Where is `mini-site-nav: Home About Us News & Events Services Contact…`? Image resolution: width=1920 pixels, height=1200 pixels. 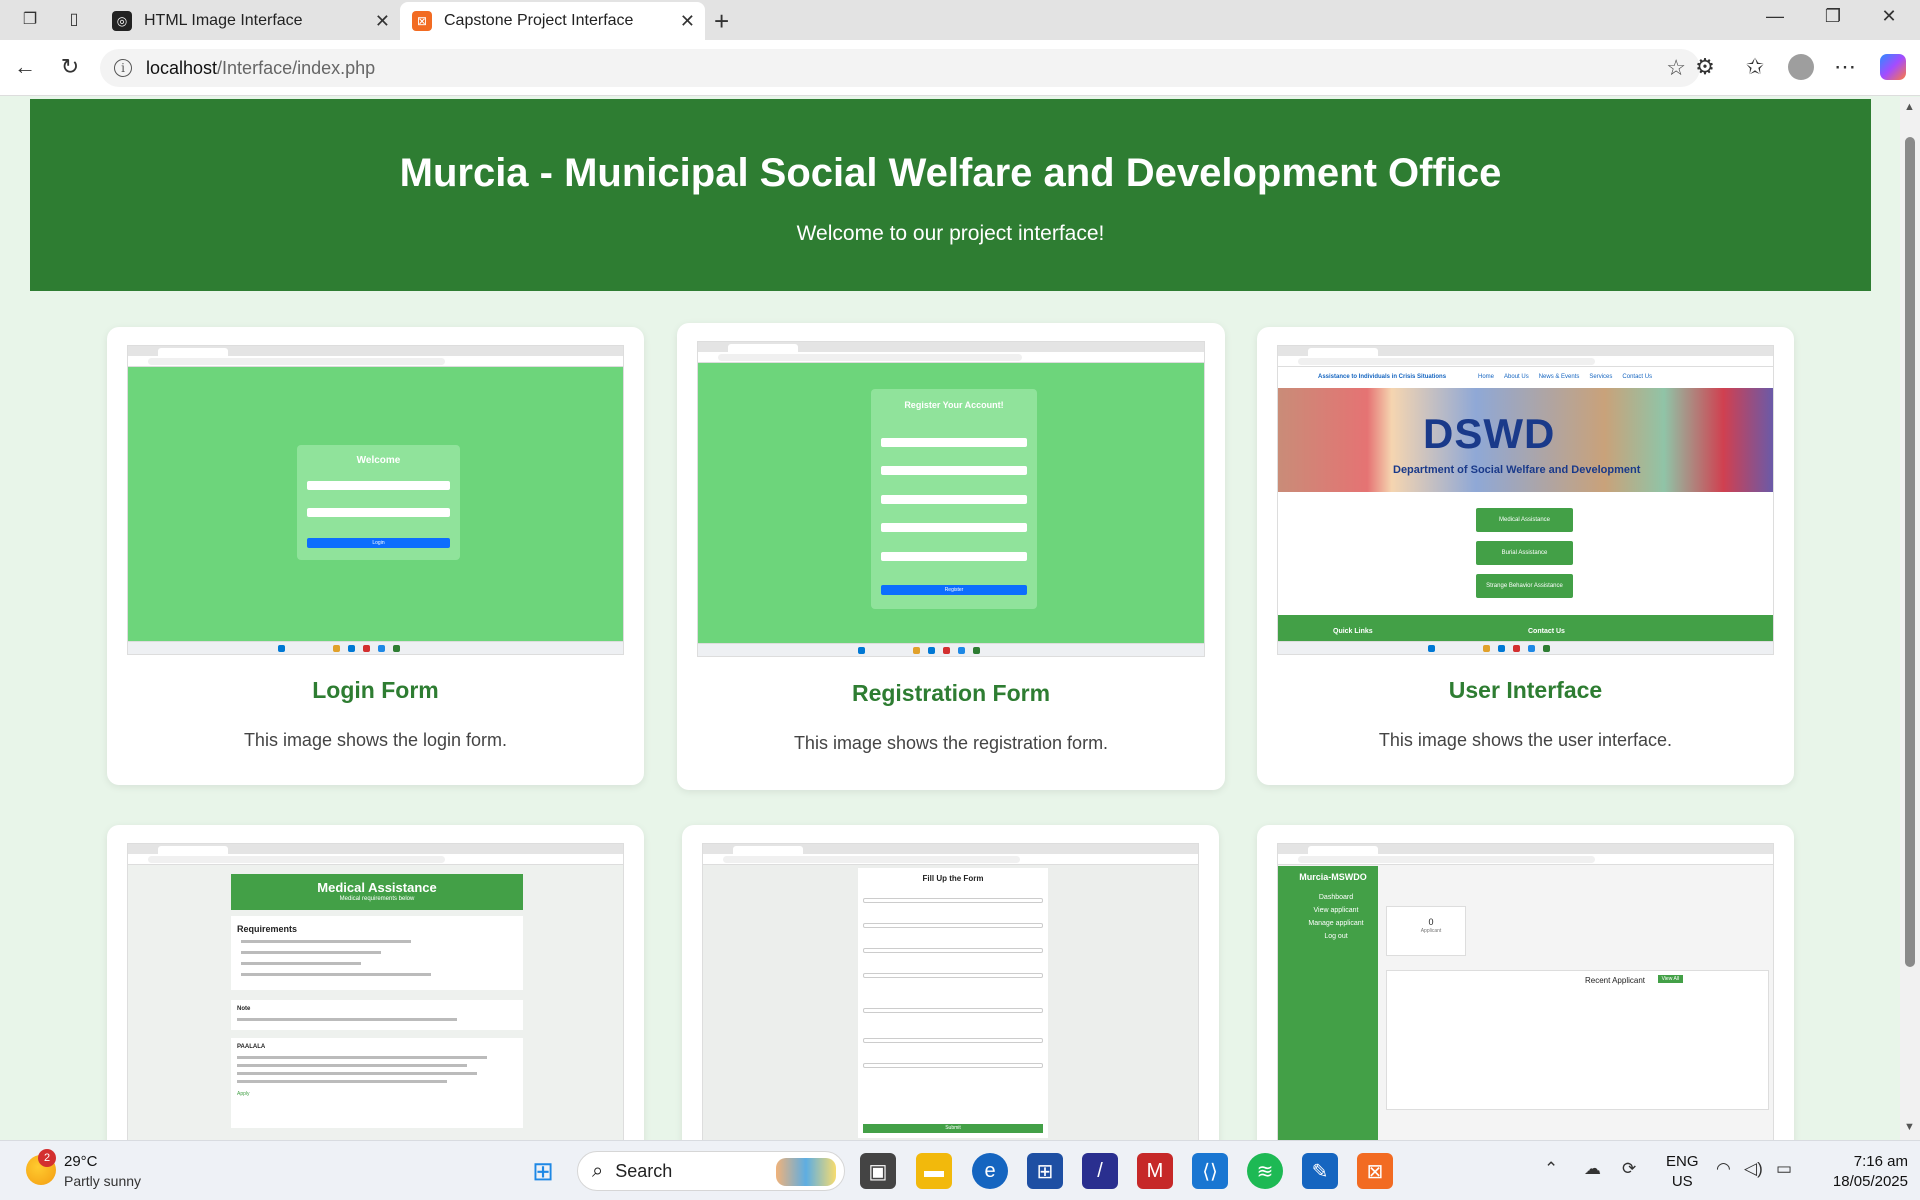
mini-site-nav: Home About Us News & Events Services Contact… is located at coordinates (1565, 377).